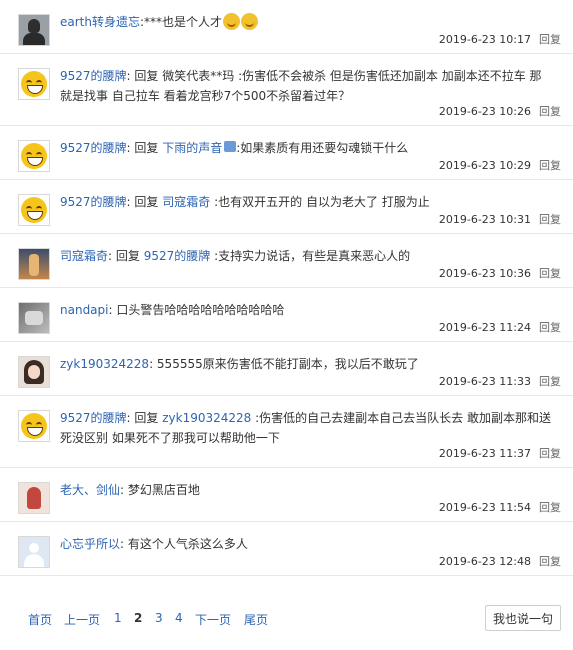 The width and height of the screenshot is (573, 650). I want to click on comment-meta: 2019-6-23 10:29 回复, so click(500, 165).